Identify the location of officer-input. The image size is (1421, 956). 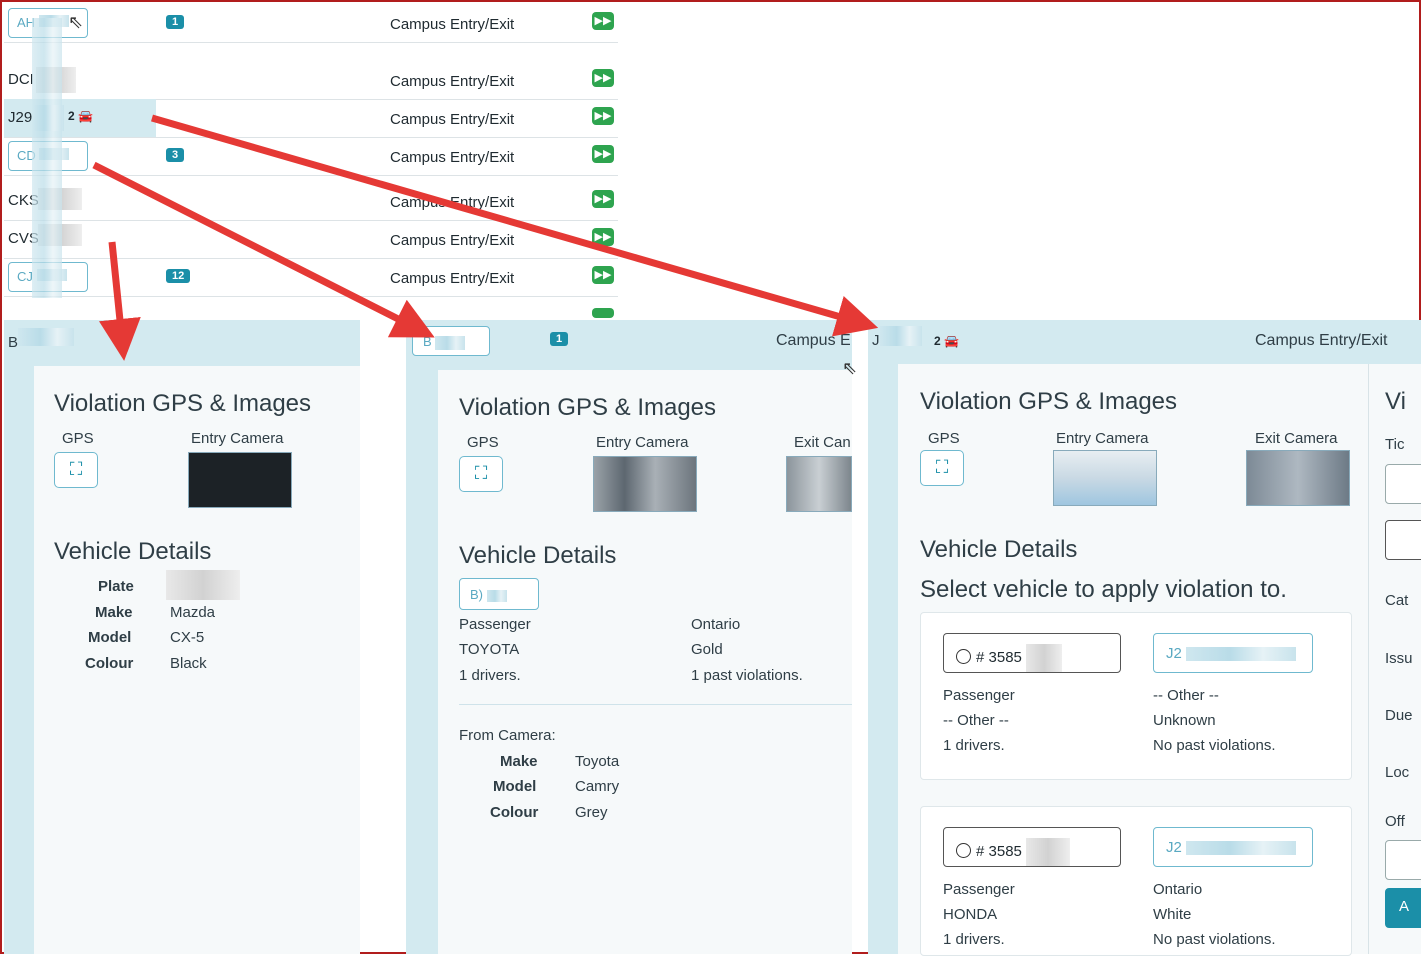
(1403, 860).